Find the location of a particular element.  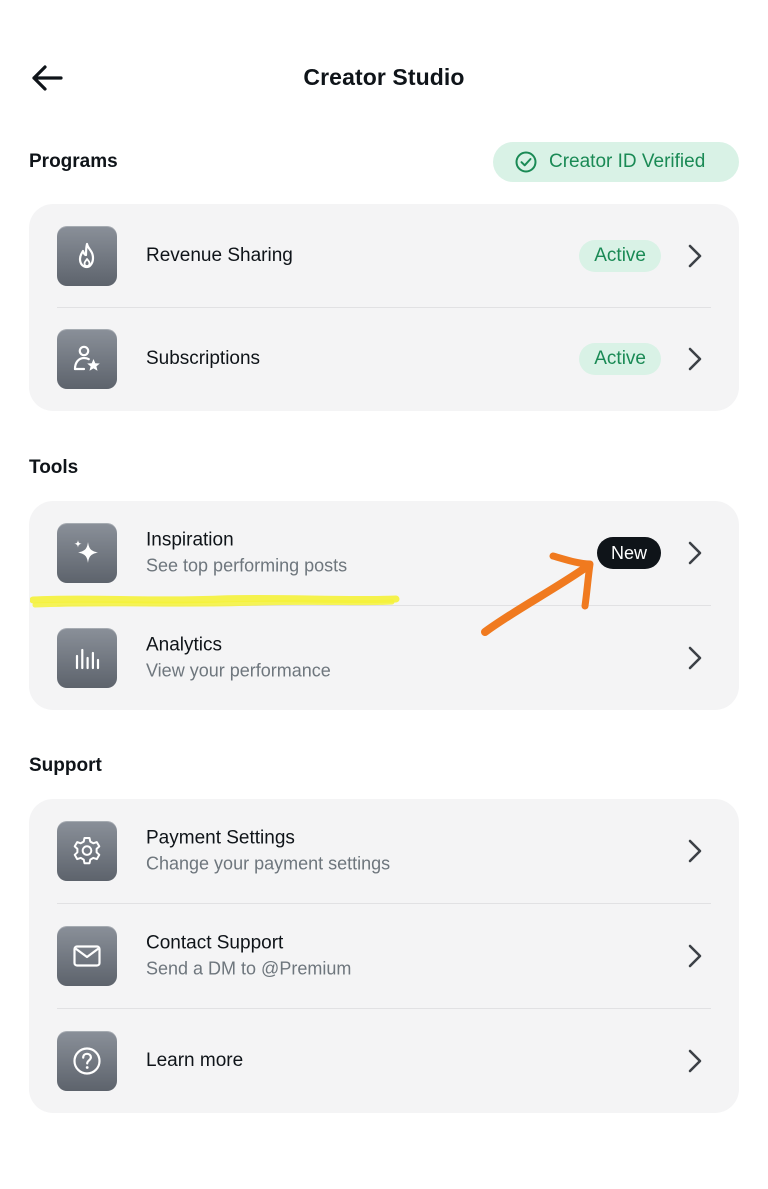

check-circle-icon is located at coordinates (526, 162).